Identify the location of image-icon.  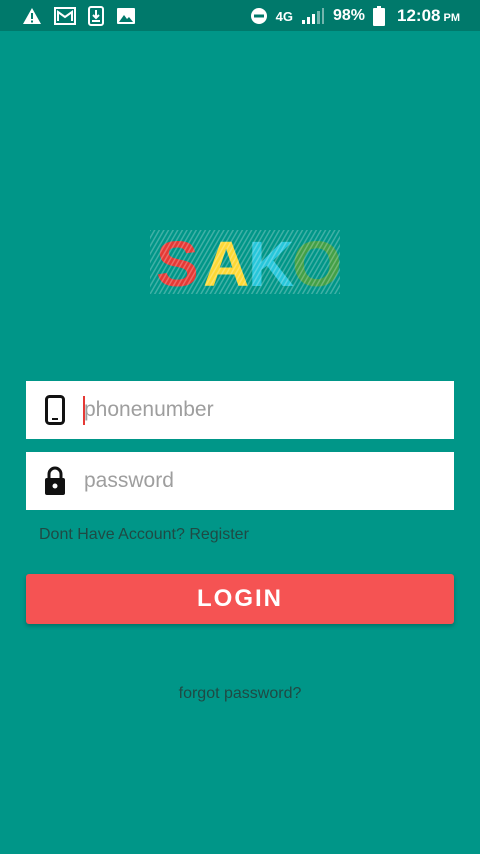
(126, 16).